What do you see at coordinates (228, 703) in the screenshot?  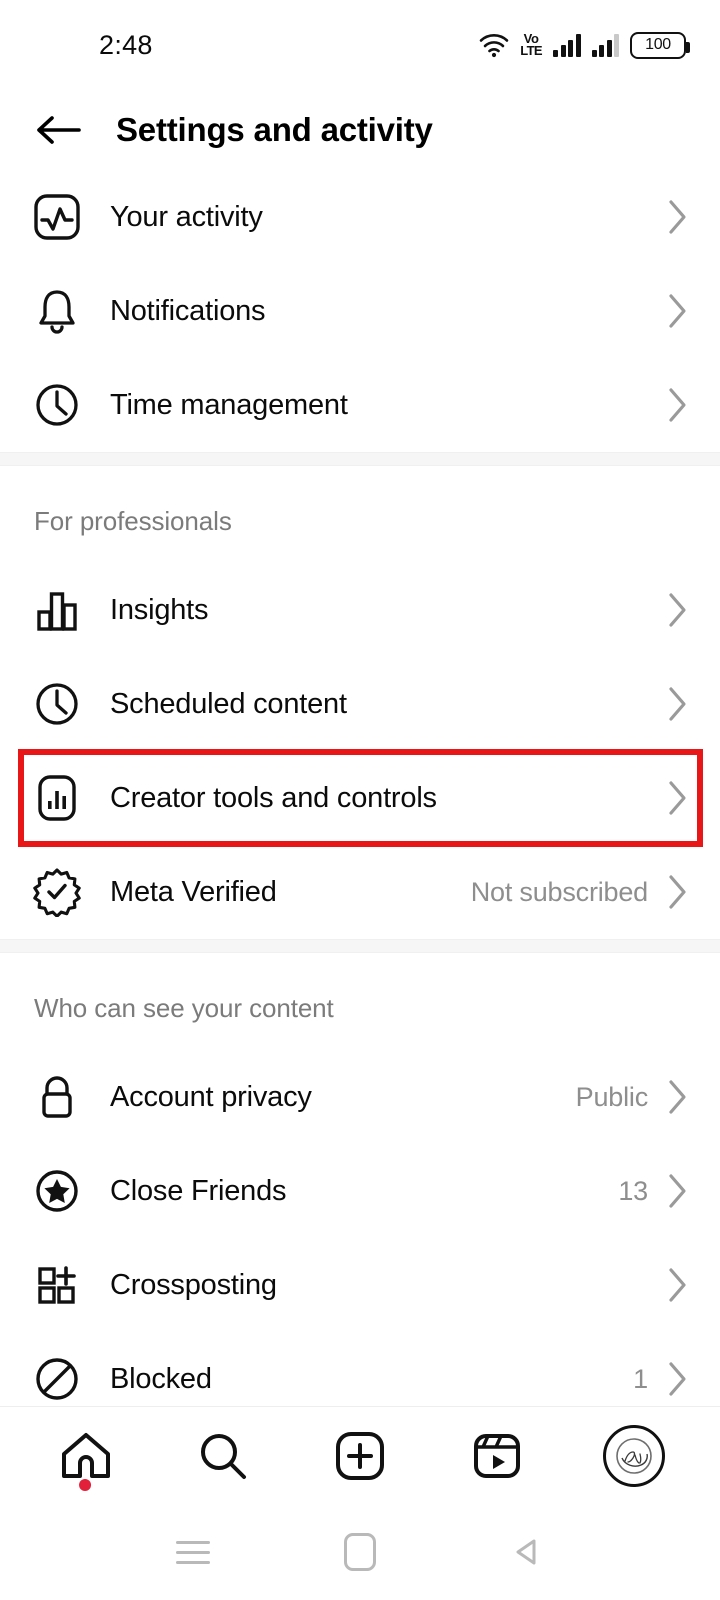 I see `list-item-label: Scheduled content` at bounding box center [228, 703].